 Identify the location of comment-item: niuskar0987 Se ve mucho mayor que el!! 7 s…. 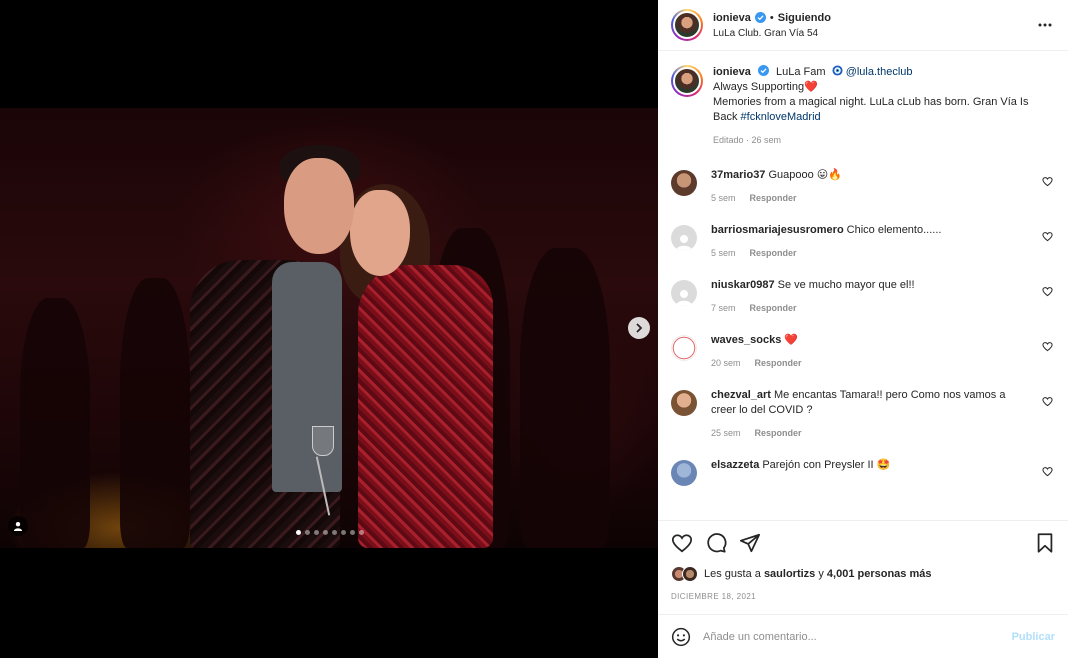
(863, 295).